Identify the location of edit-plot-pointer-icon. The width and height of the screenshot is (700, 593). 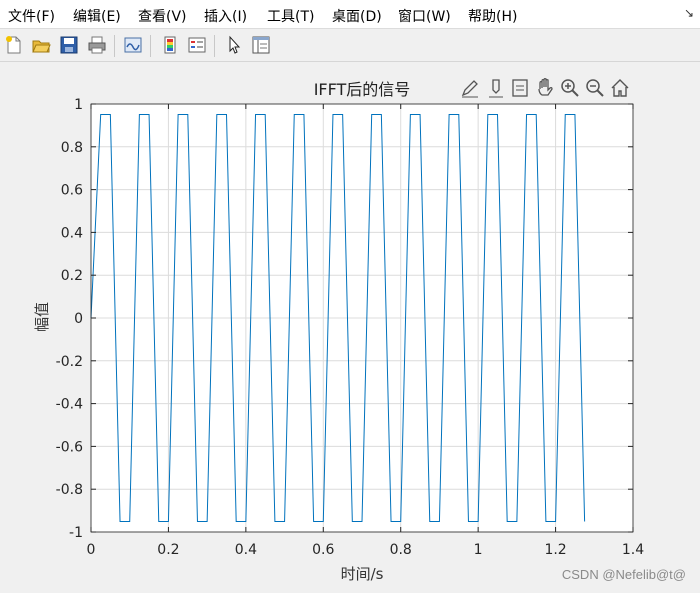
(234, 45).